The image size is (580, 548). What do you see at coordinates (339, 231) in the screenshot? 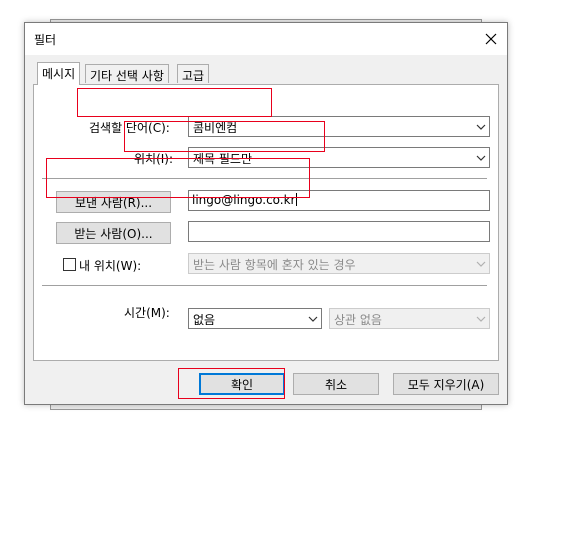
I see `to-field` at bounding box center [339, 231].